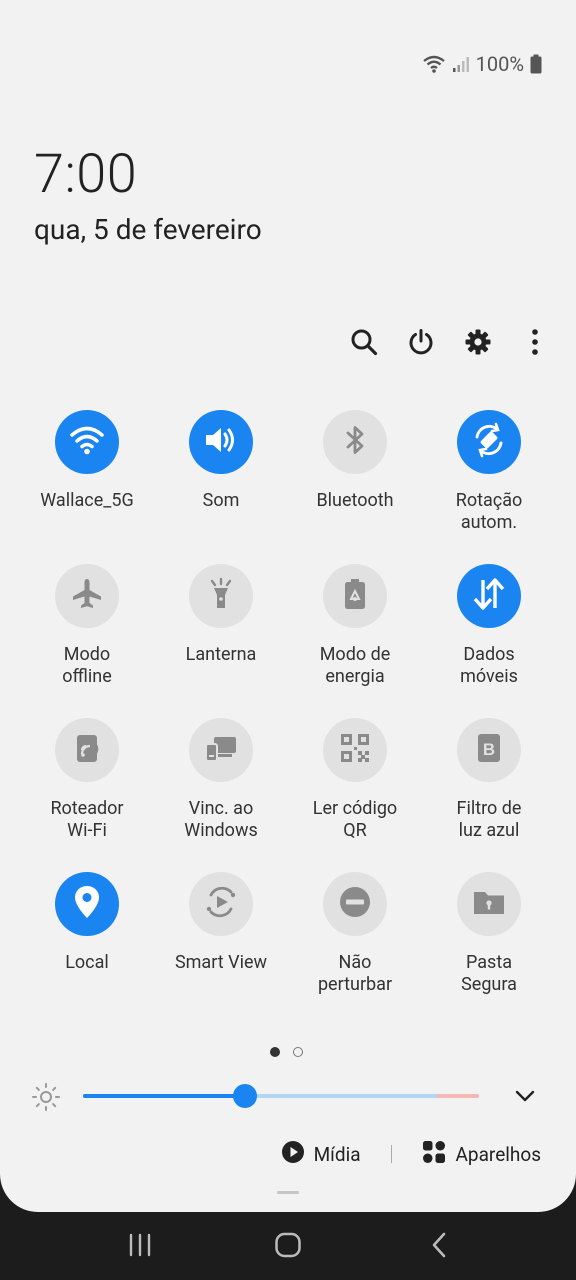 The width and height of the screenshot is (576, 1280). I want to click on home-icon, so click(288, 1247).